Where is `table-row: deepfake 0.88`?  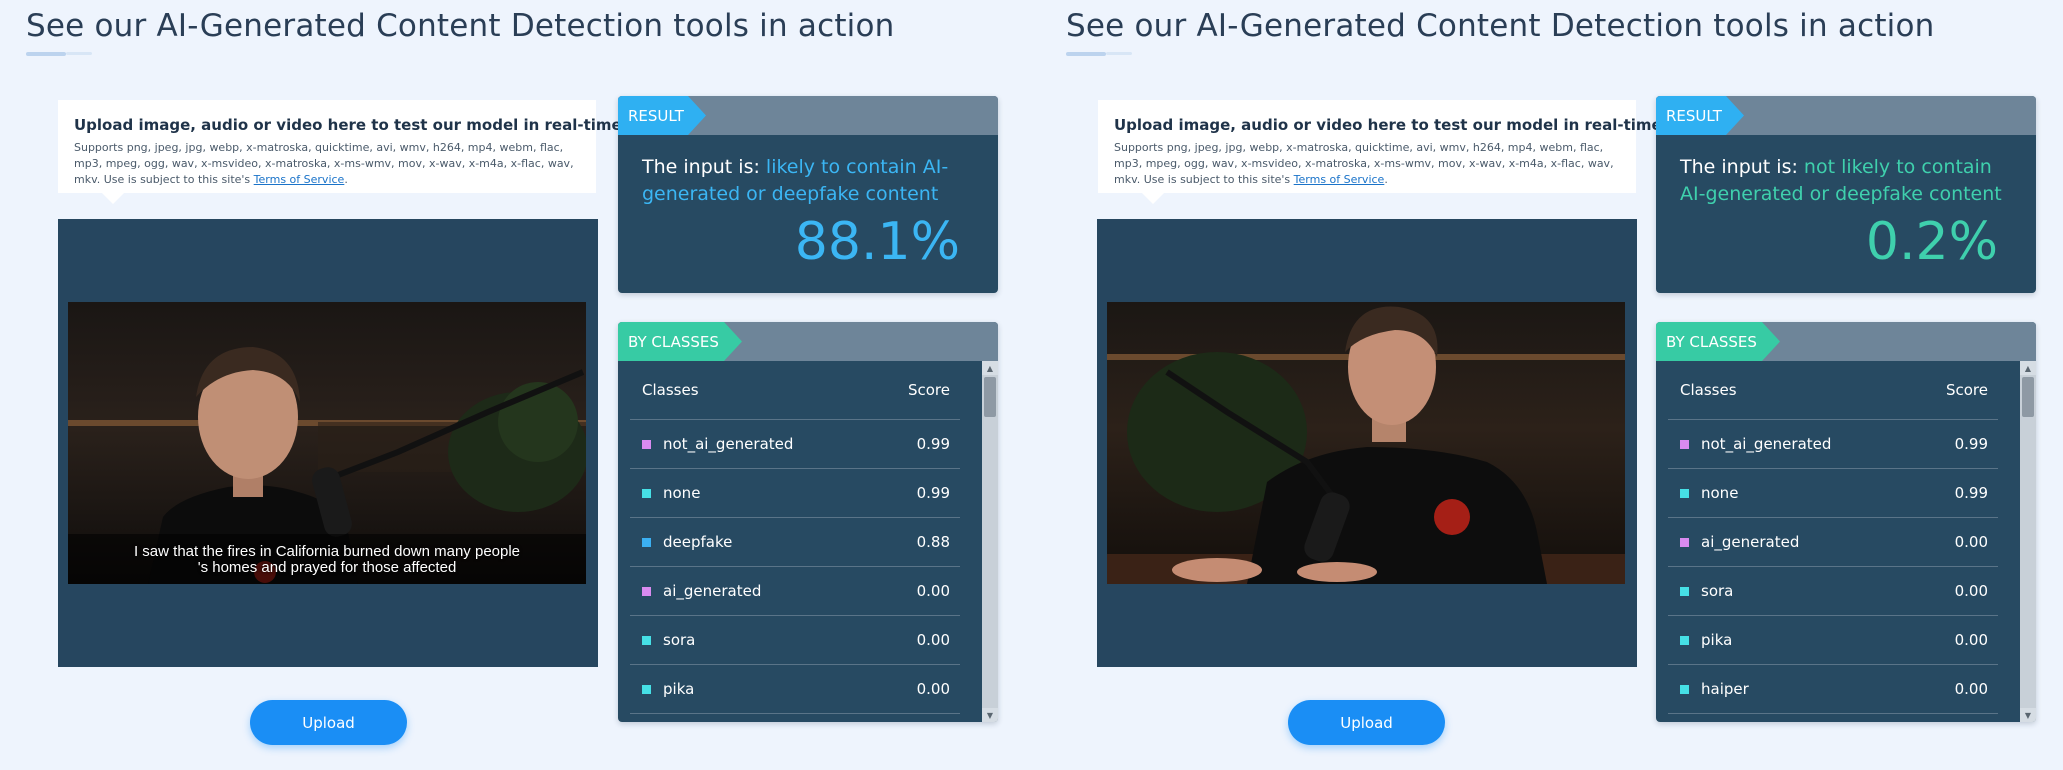
table-row: deepfake 0.88 is located at coordinates (795, 542).